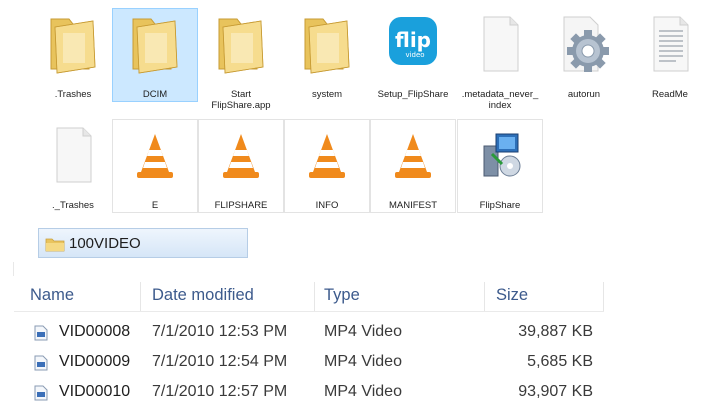 The width and height of the screenshot is (721, 406). What do you see at coordinates (241, 100) in the screenshot?
I see `file-icon-label: Start FlipShare.app` at bounding box center [241, 100].